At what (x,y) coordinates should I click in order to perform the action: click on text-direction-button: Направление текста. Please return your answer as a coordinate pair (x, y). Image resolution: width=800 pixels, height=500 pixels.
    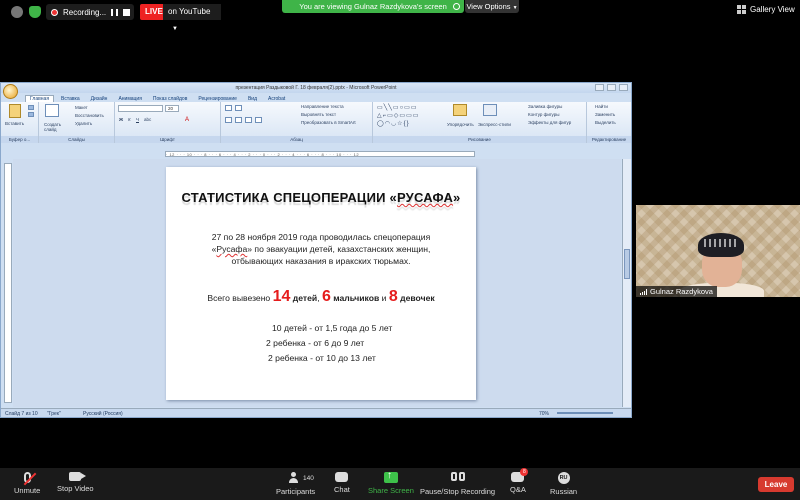
    Looking at the image, I should click on (322, 106).